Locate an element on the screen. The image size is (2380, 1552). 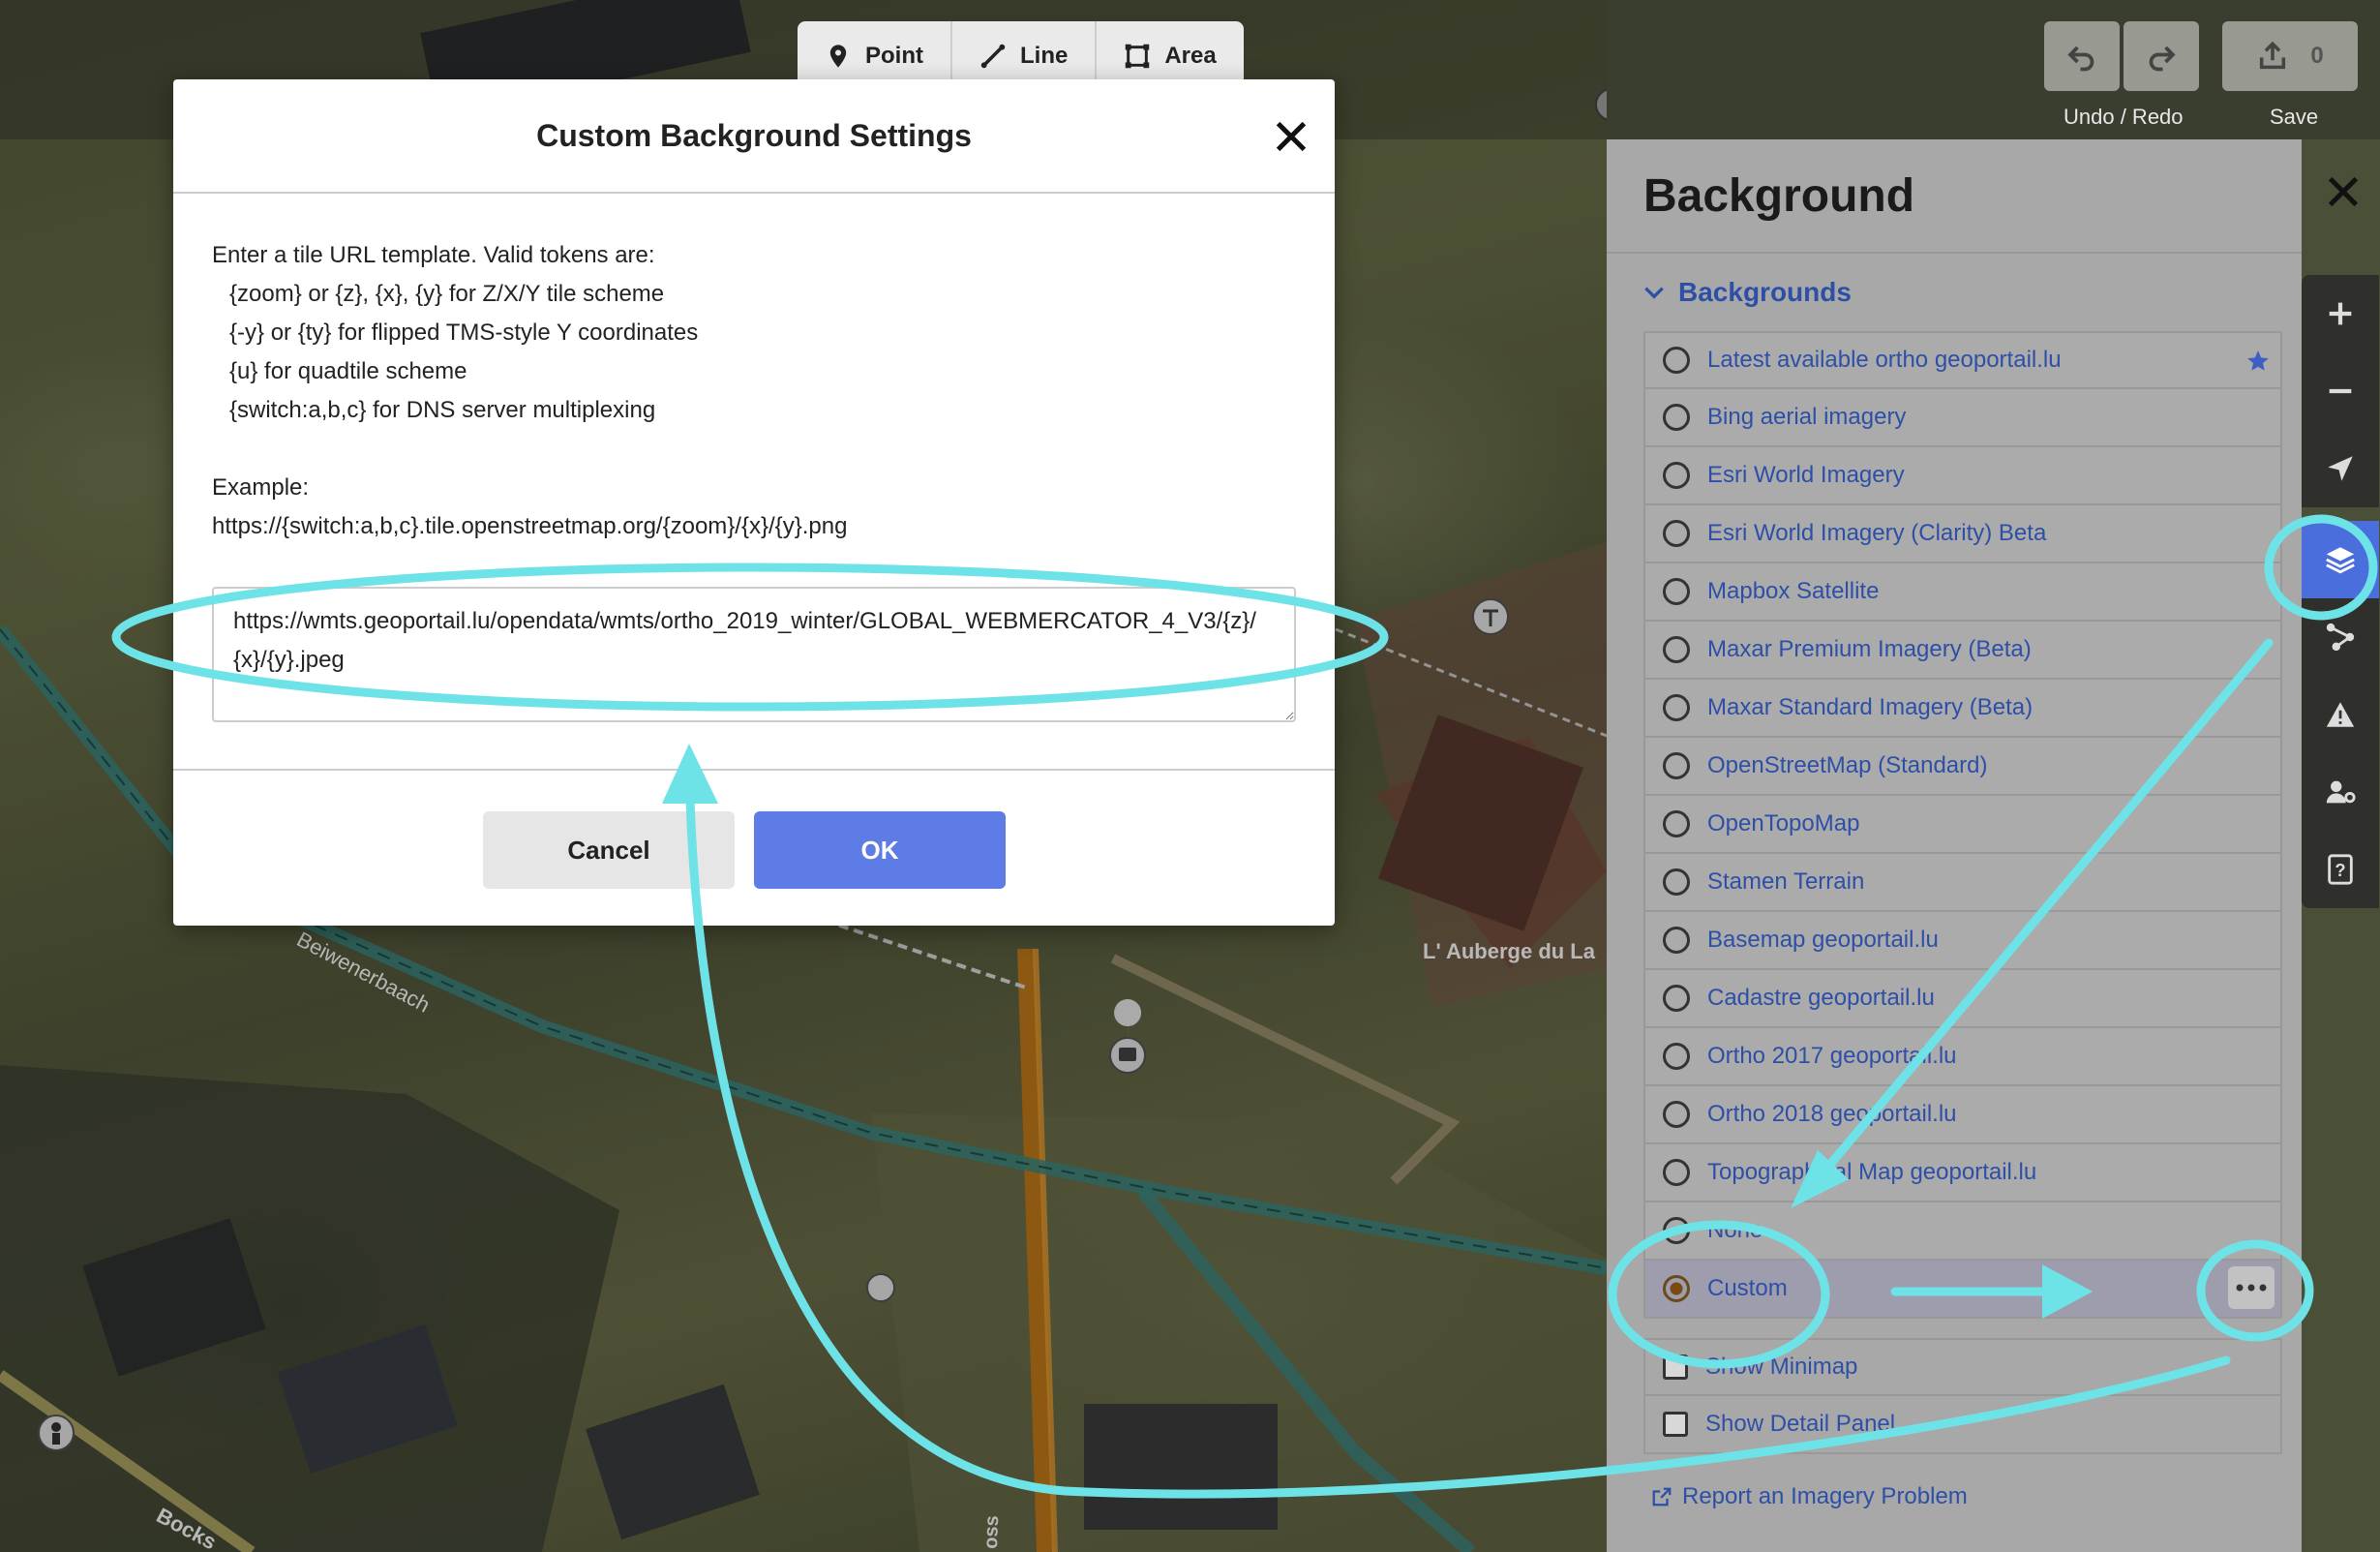
geolocate-button is located at coordinates (2341, 469).